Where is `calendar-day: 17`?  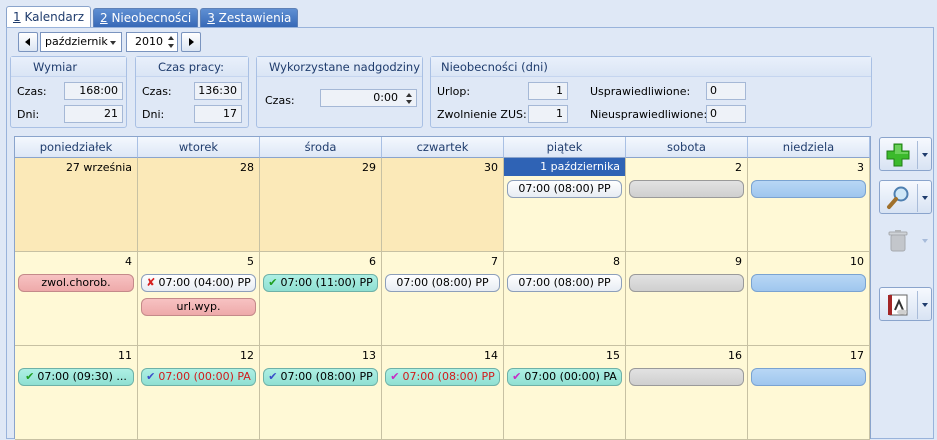
calendar-day: 17 is located at coordinates (809, 393).